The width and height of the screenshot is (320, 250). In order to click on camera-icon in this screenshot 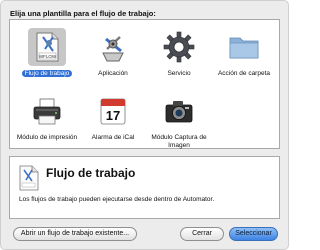, I will do `click(179, 112)`.